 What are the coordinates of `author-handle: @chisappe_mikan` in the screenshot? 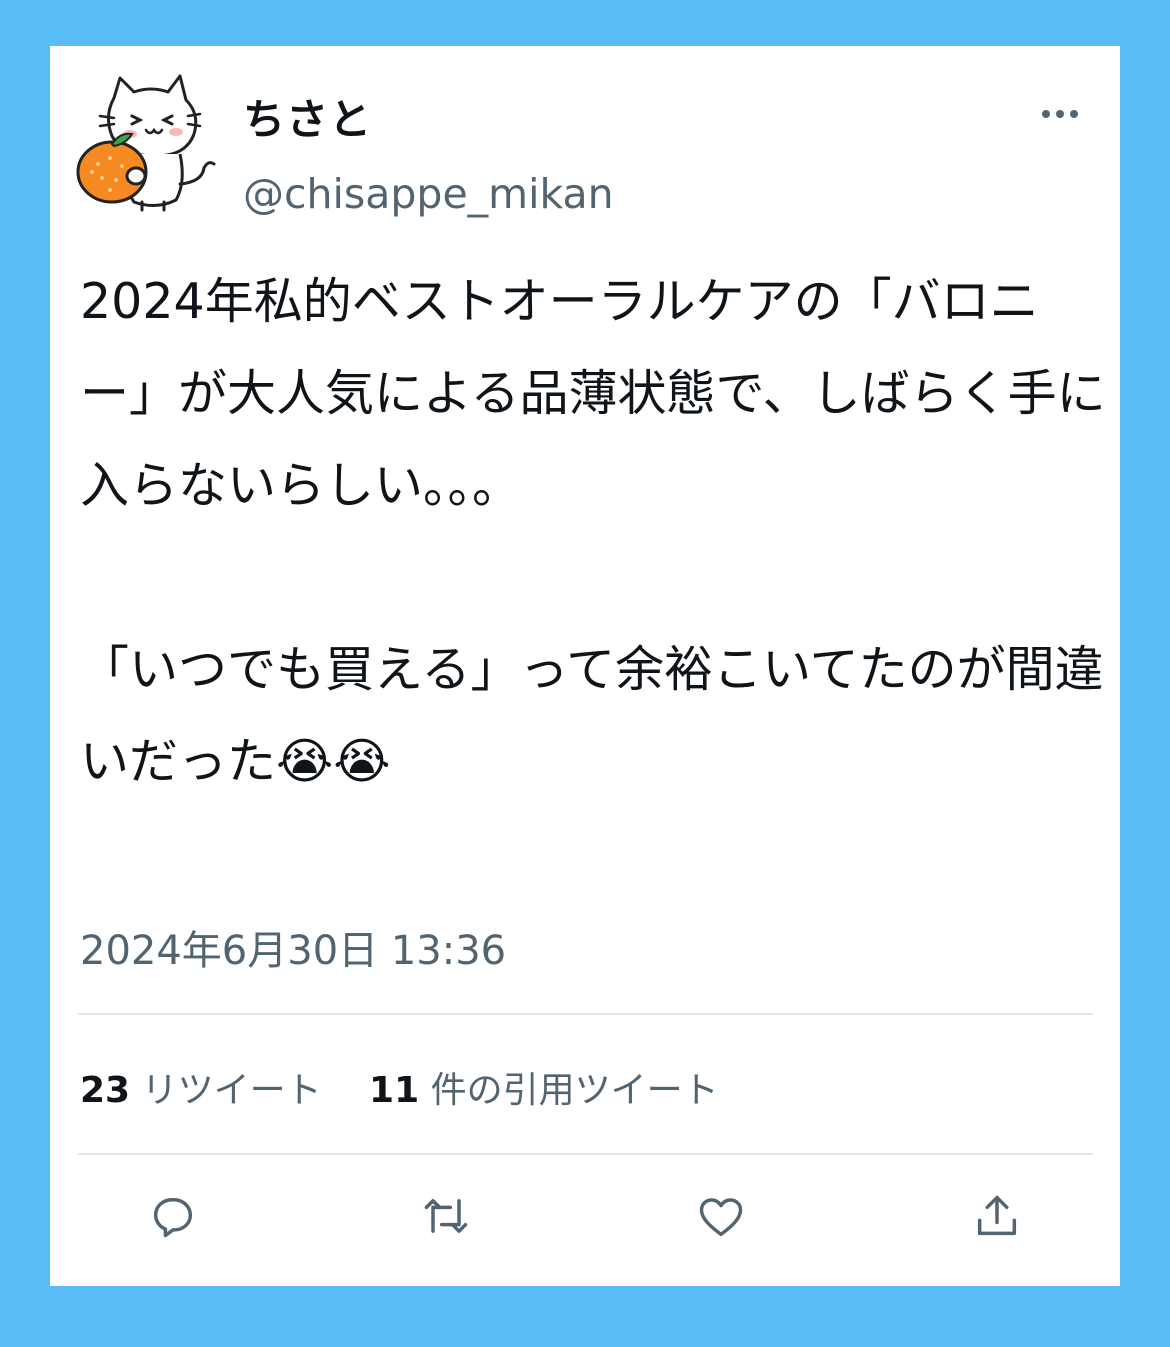 It's located at (428, 194).